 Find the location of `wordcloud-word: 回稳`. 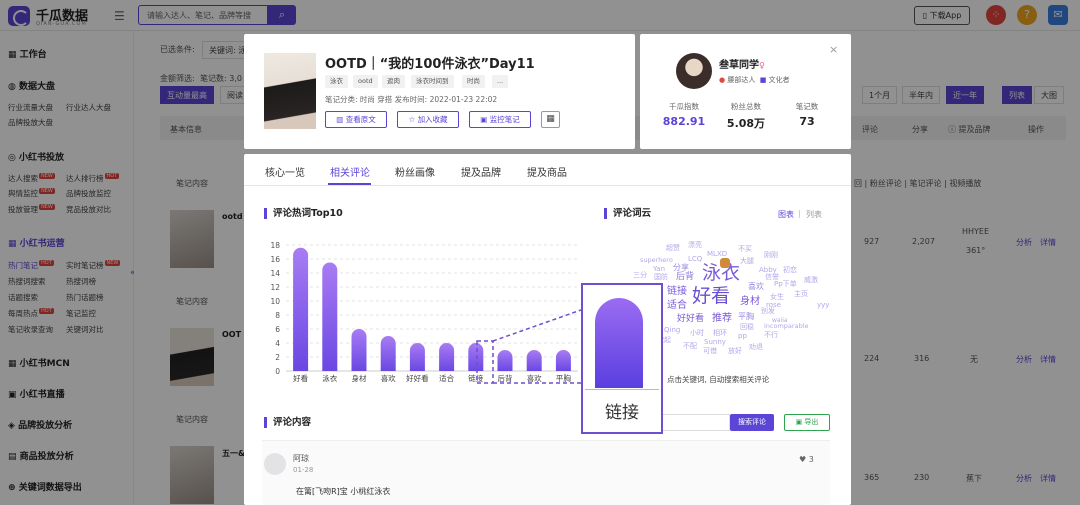

wordcloud-word: 回稳 is located at coordinates (747, 327).